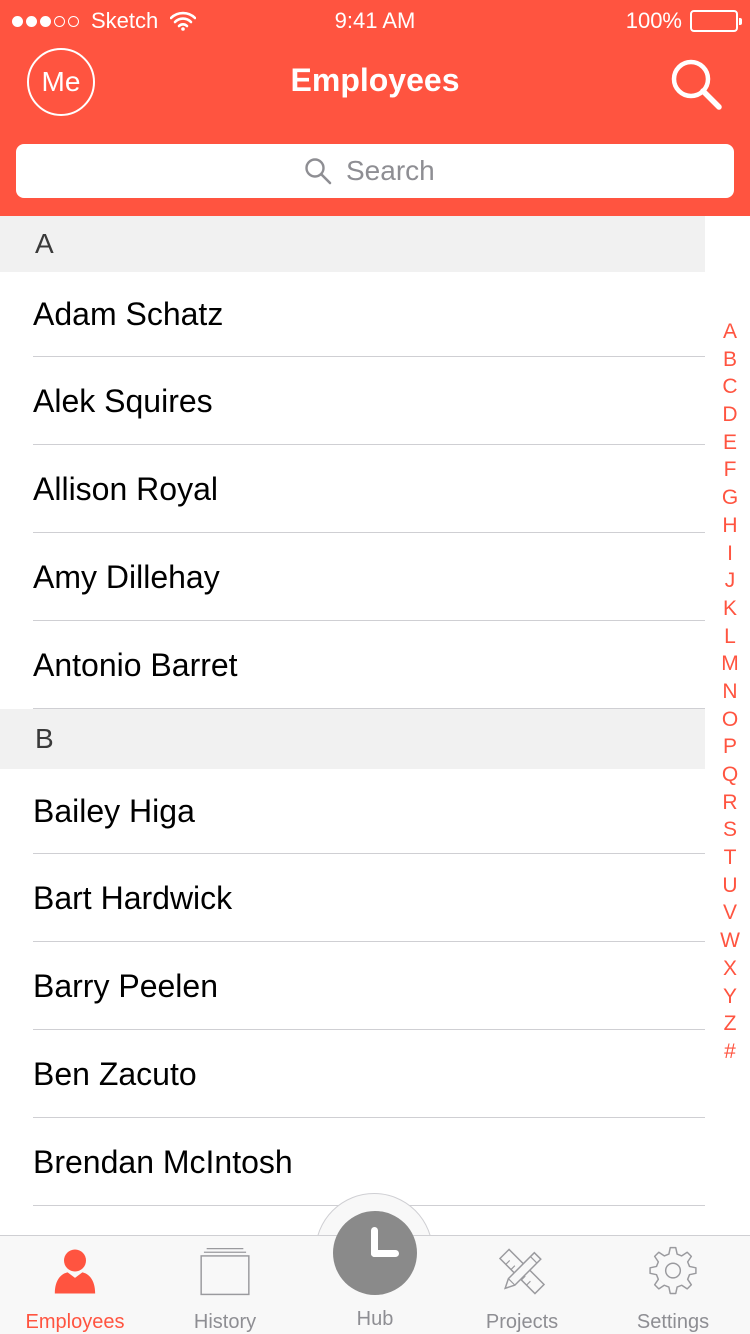  What do you see at coordinates (730, 554) in the screenshot?
I see `index-letter-i: I` at bounding box center [730, 554].